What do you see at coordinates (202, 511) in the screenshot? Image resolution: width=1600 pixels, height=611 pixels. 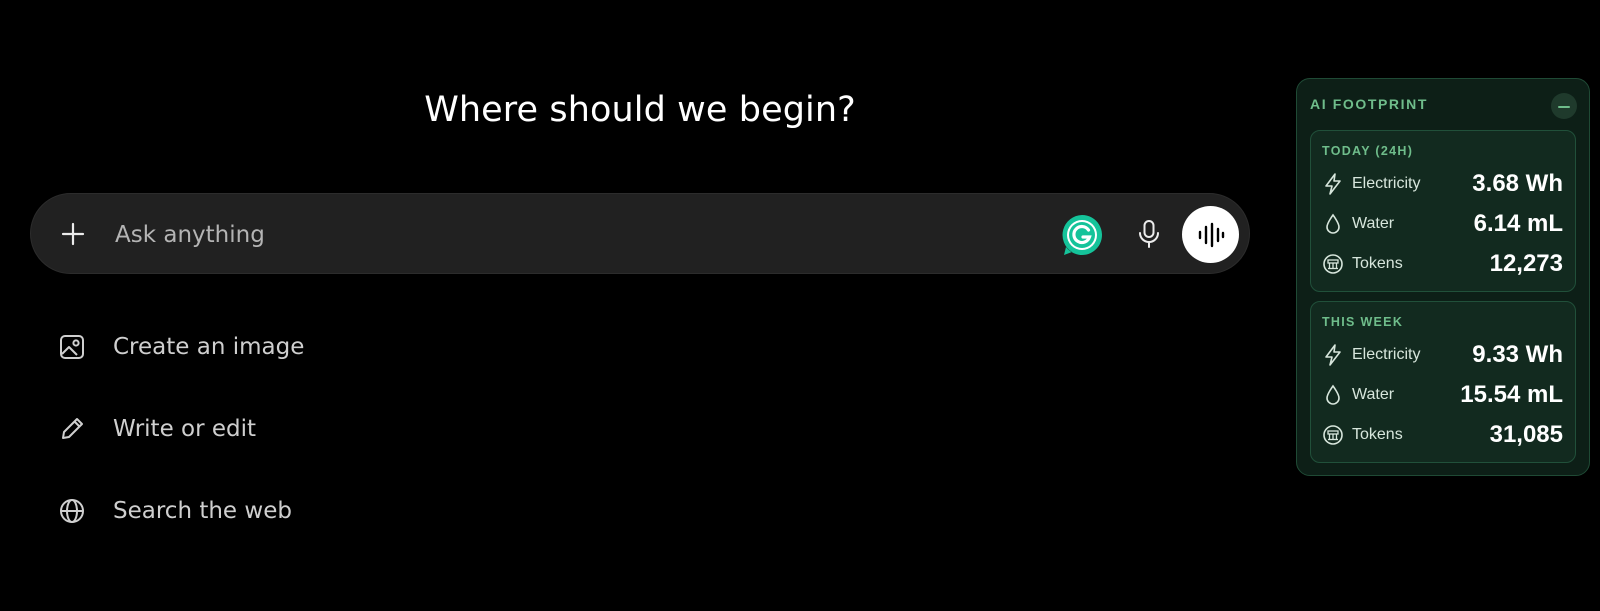 I see `suggestion-label: Search the web` at bounding box center [202, 511].